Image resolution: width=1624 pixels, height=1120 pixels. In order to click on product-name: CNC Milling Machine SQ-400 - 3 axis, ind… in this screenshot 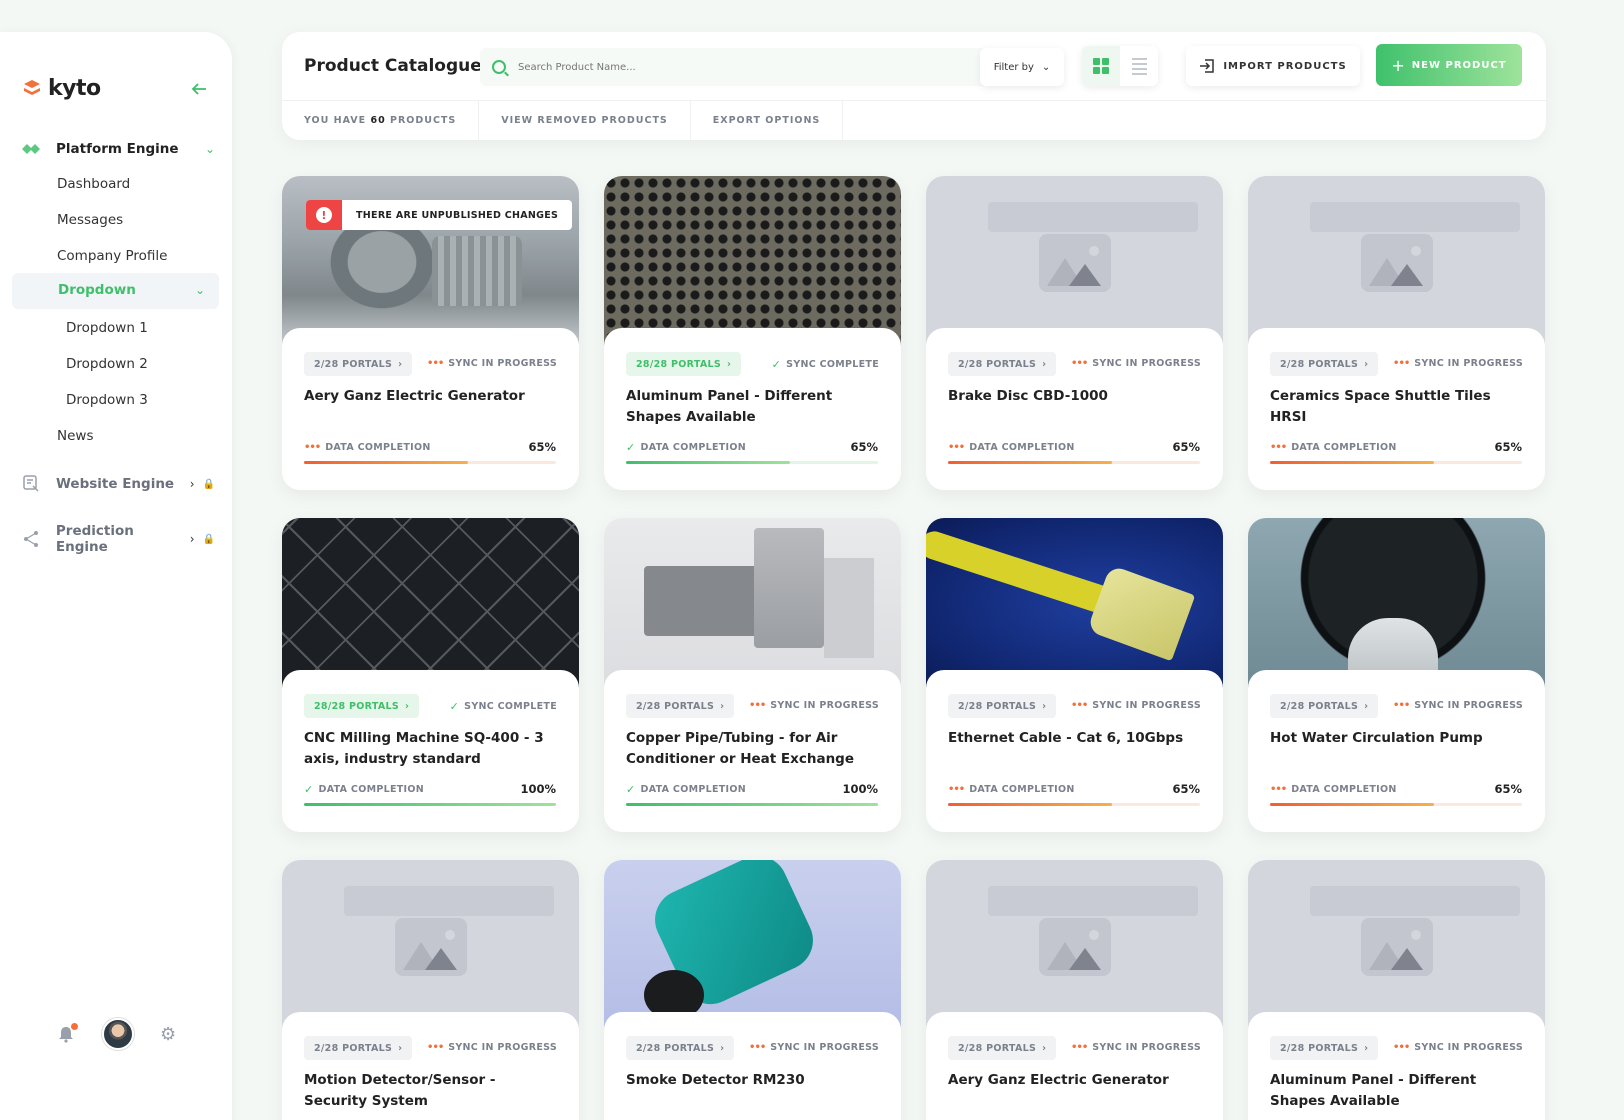, I will do `click(429, 749)`.